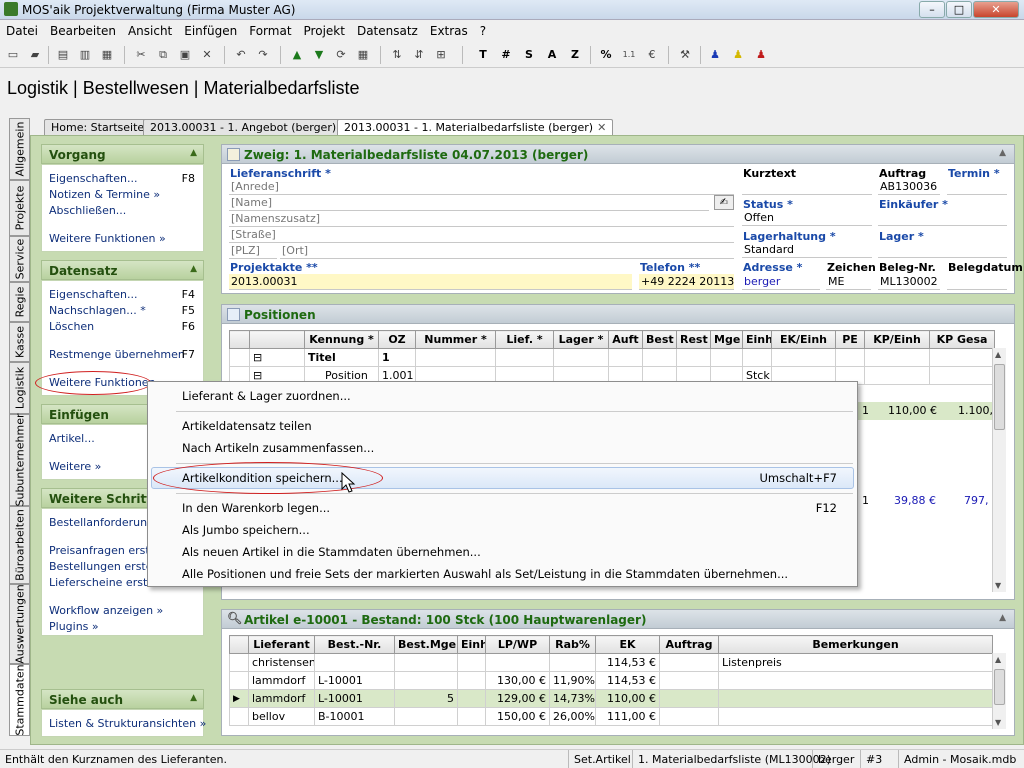 The width and height of the screenshot is (1024, 768). Describe the element at coordinates (483, 55) in the screenshot. I see `tb-t-button: T` at that location.